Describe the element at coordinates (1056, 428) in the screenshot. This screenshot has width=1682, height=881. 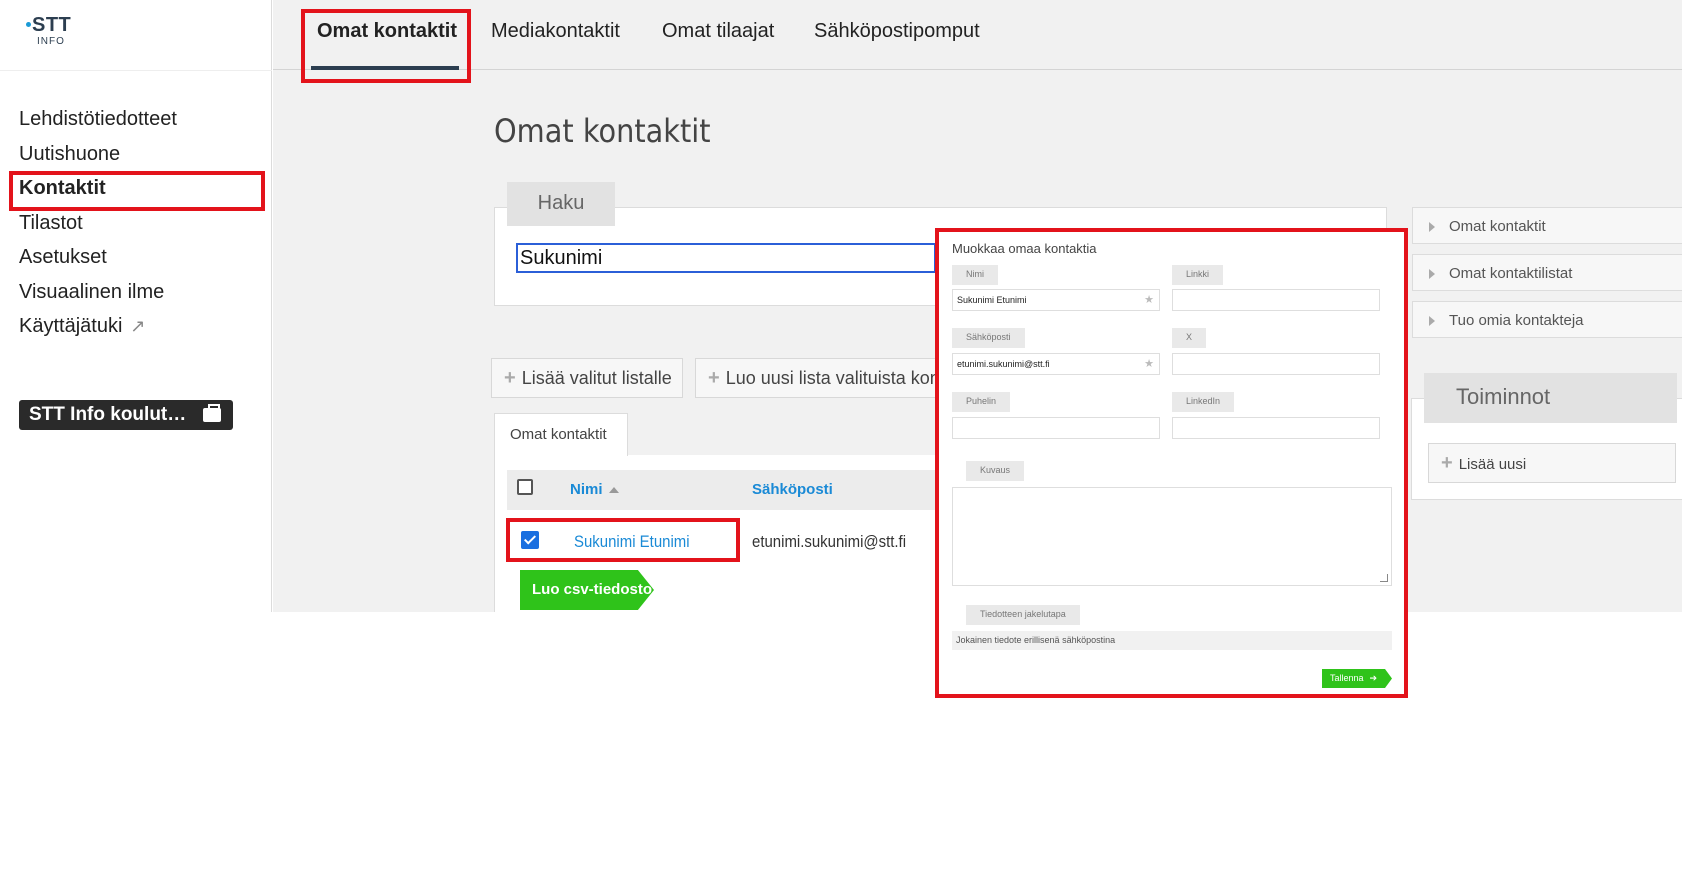
I see `phone-field` at that location.